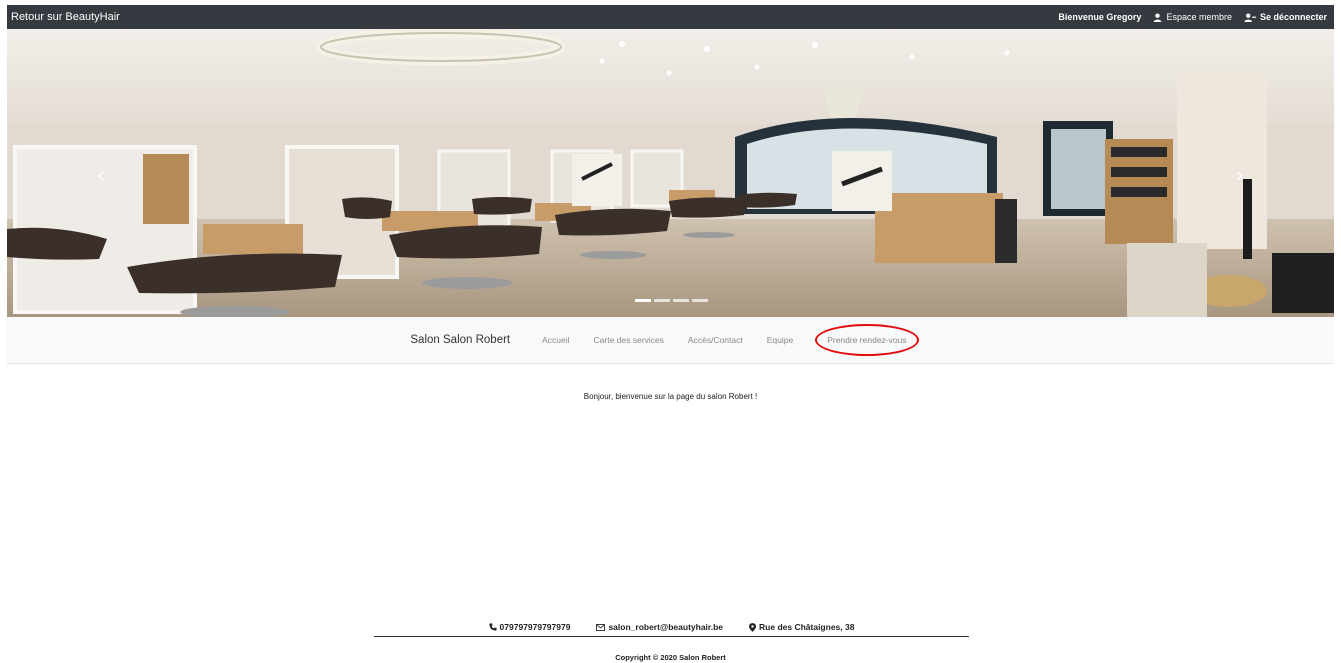 The width and height of the screenshot is (1341, 663). Describe the element at coordinates (492, 627) in the screenshot. I see `phone-icon` at that location.